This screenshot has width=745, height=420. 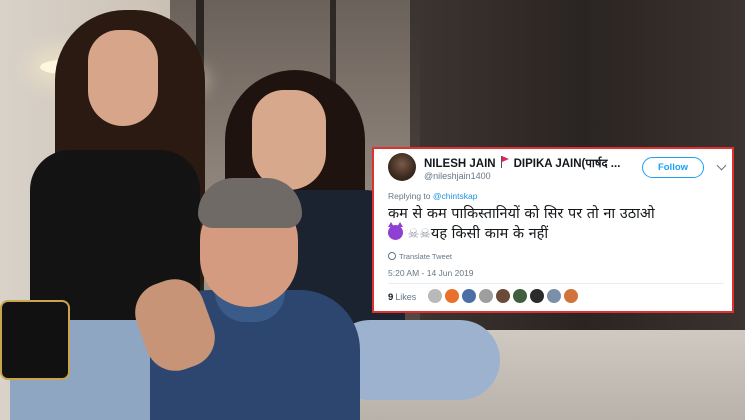 What do you see at coordinates (455, 196) in the screenshot?
I see `mention-link: @chintskap` at bounding box center [455, 196].